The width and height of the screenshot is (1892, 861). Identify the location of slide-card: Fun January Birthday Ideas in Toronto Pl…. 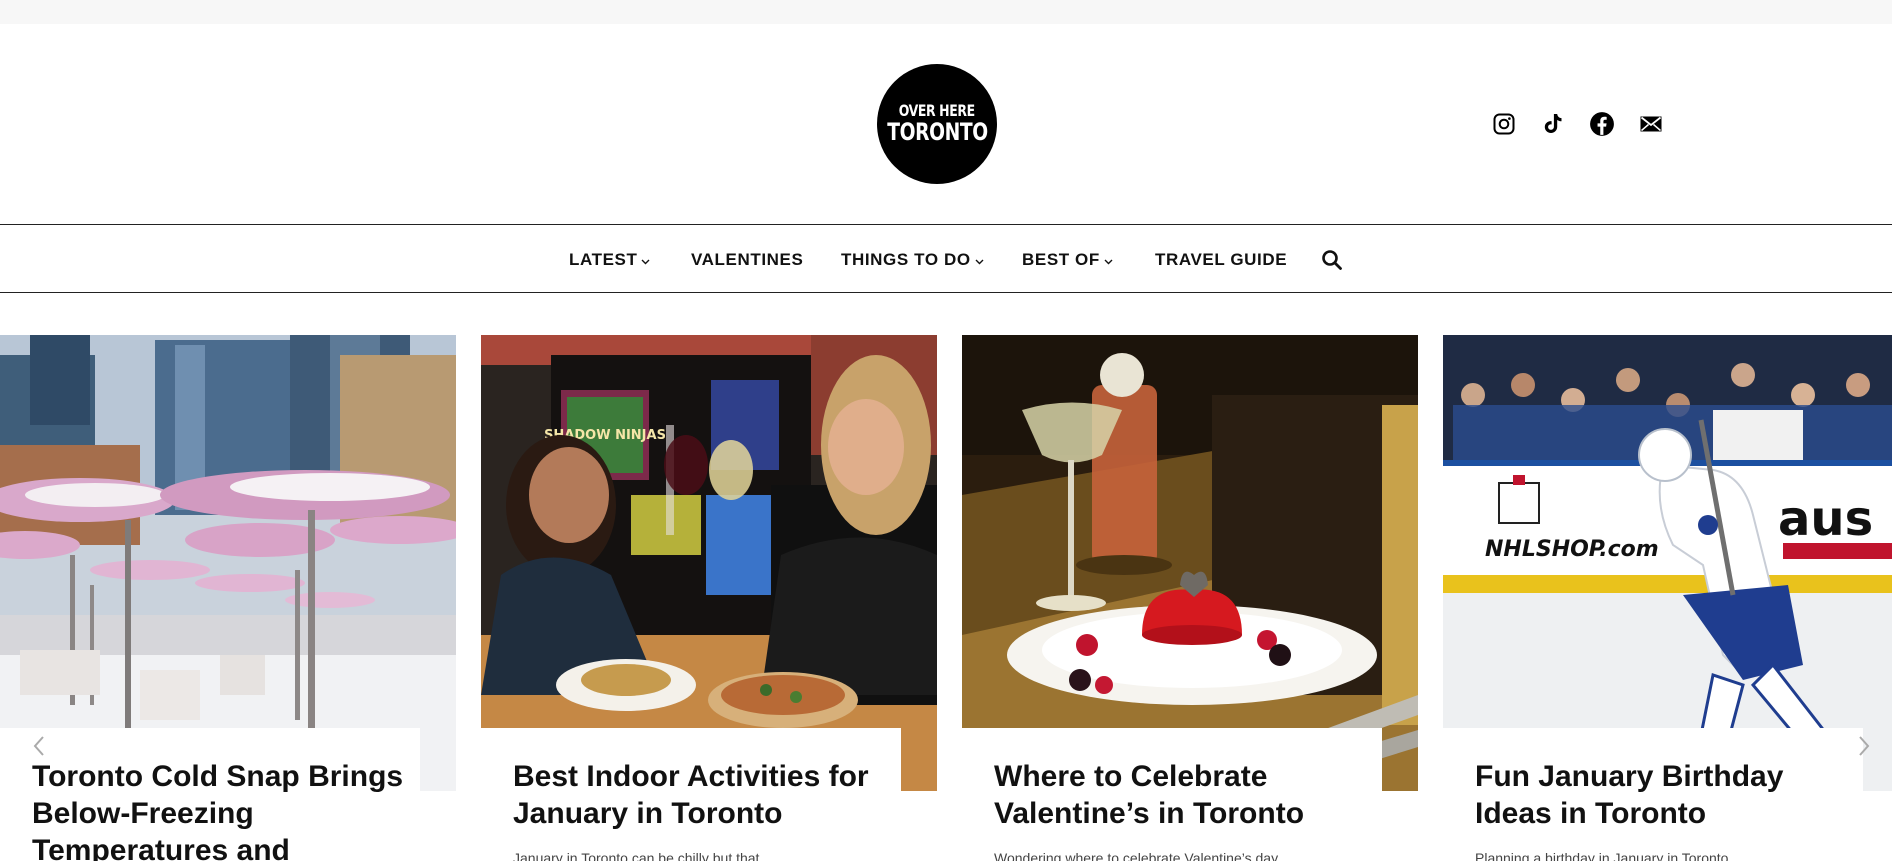
(1653, 794).